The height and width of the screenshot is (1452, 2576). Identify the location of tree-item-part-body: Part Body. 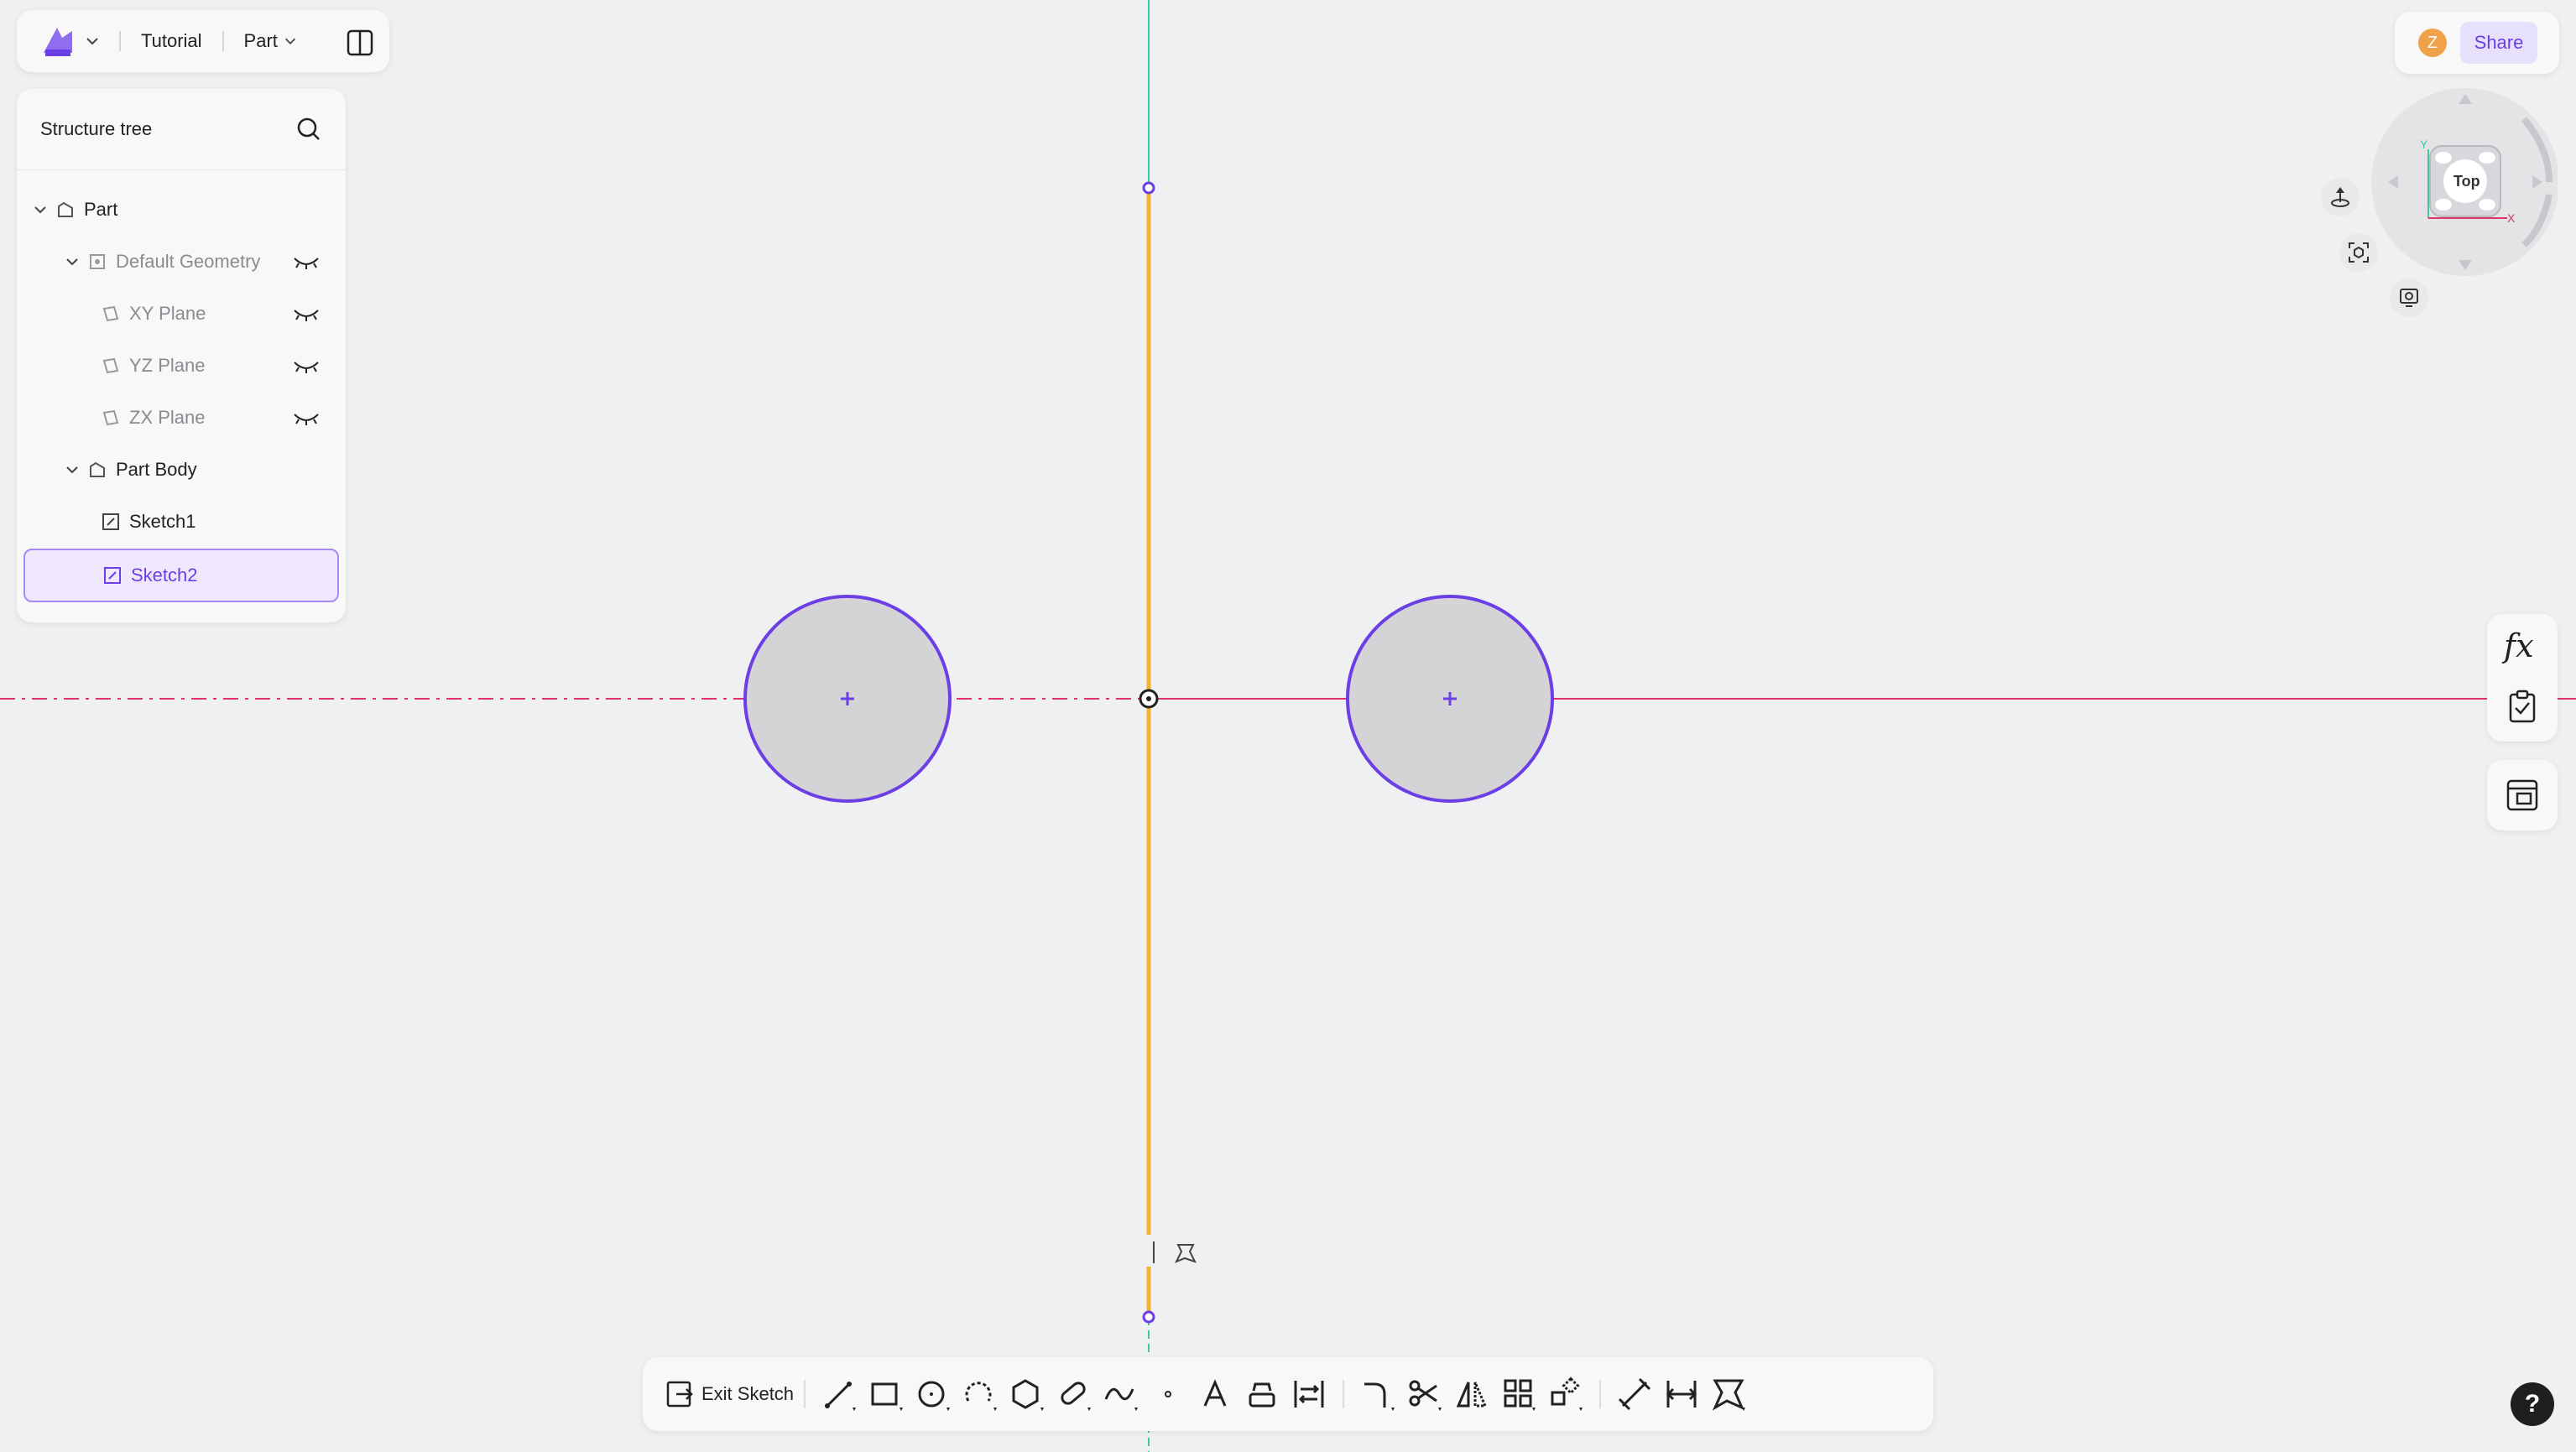
(181, 470).